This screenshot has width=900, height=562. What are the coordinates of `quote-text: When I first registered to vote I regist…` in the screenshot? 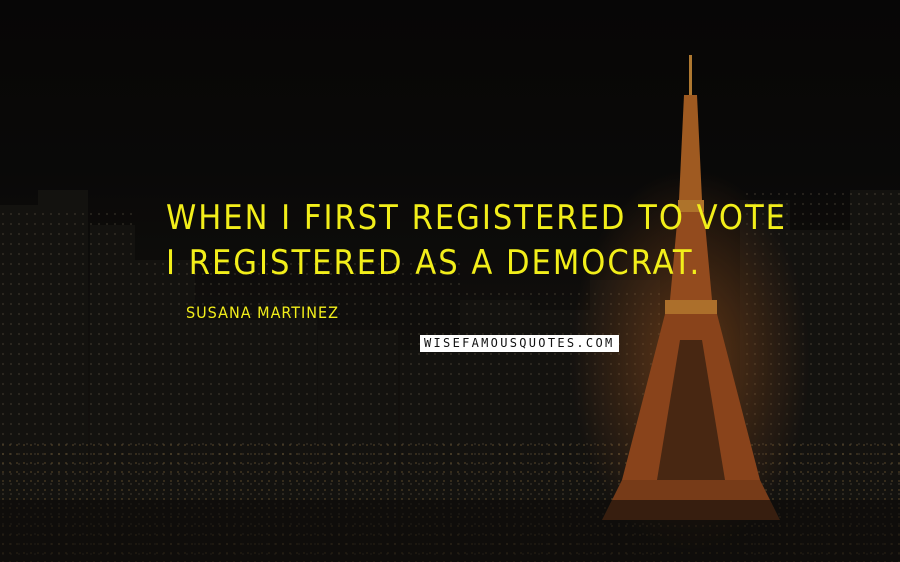 It's located at (476, 240).